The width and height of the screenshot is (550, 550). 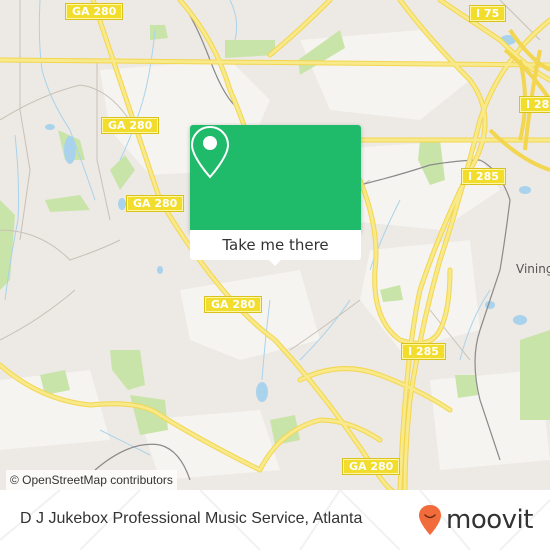 What do you see at coordinates (275, 262) in the screenshot?
I see `popup-pointer` at bounding box center [275, 262].